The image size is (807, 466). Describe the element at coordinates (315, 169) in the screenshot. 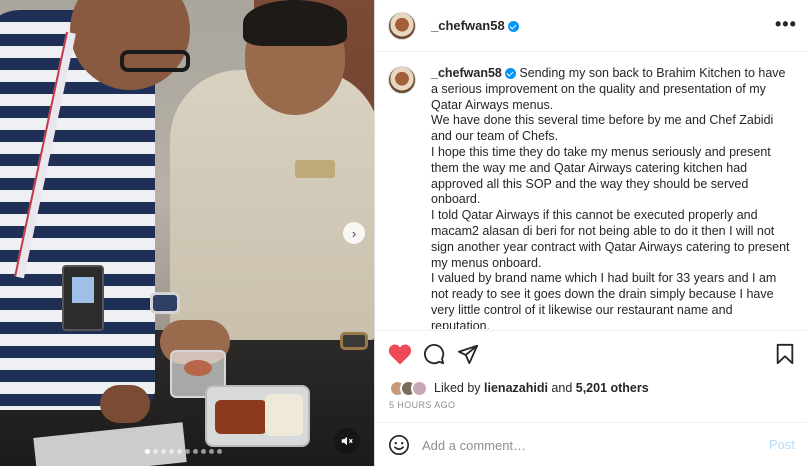

I see `chef-jacket-logo` at that location.